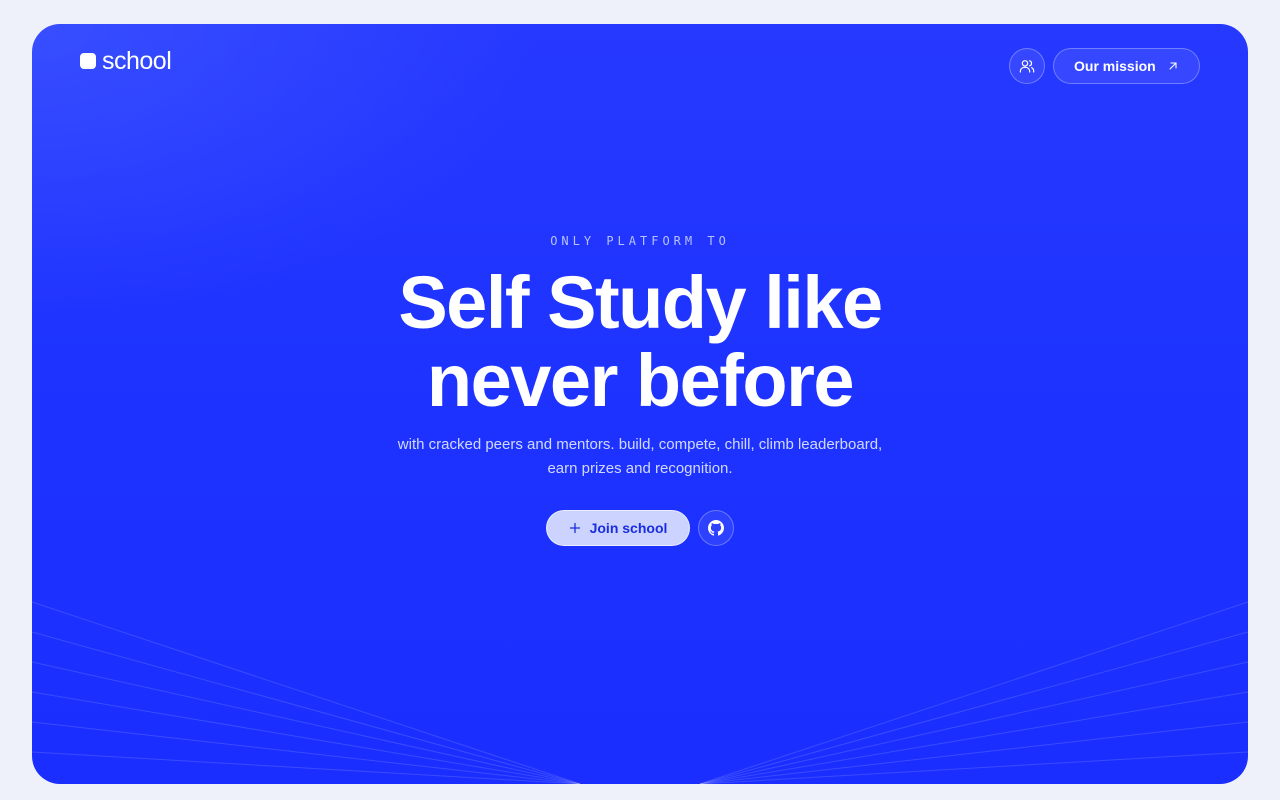 The width and height of the screenshot is (1280, 800). What do you see at coordinates (1173, 66) in the screenshot?
I see `arrow-up-right-icon` at bounding box center [1173, 66].